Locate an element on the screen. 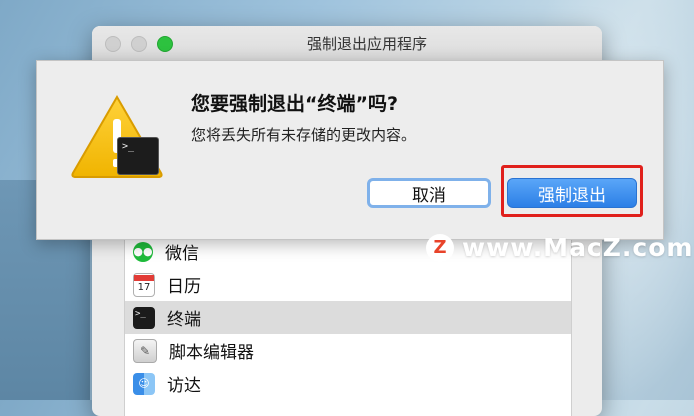  app-label: 访达 is located at coordinates (184, 386).